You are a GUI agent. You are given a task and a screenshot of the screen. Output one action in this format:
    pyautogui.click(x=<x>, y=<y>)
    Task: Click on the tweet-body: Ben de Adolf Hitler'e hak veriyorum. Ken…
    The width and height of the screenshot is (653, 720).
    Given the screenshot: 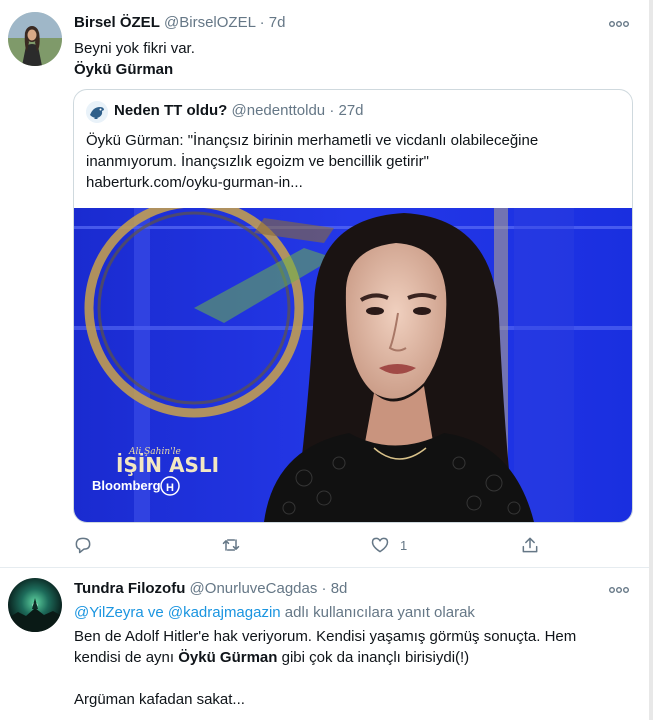 What is the action you would take?
    pyautogui.click(x=354, y=668)
    